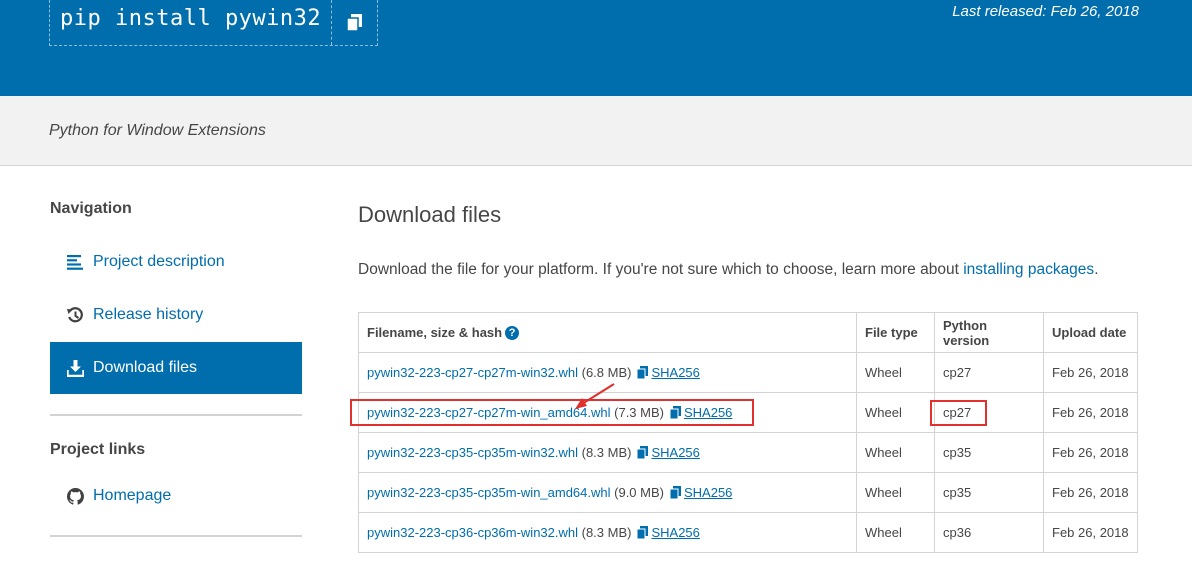  I want to click on file-download-link: pywin32-223-cp35-cp35m-win_amd64.whl, so click(489, 492).